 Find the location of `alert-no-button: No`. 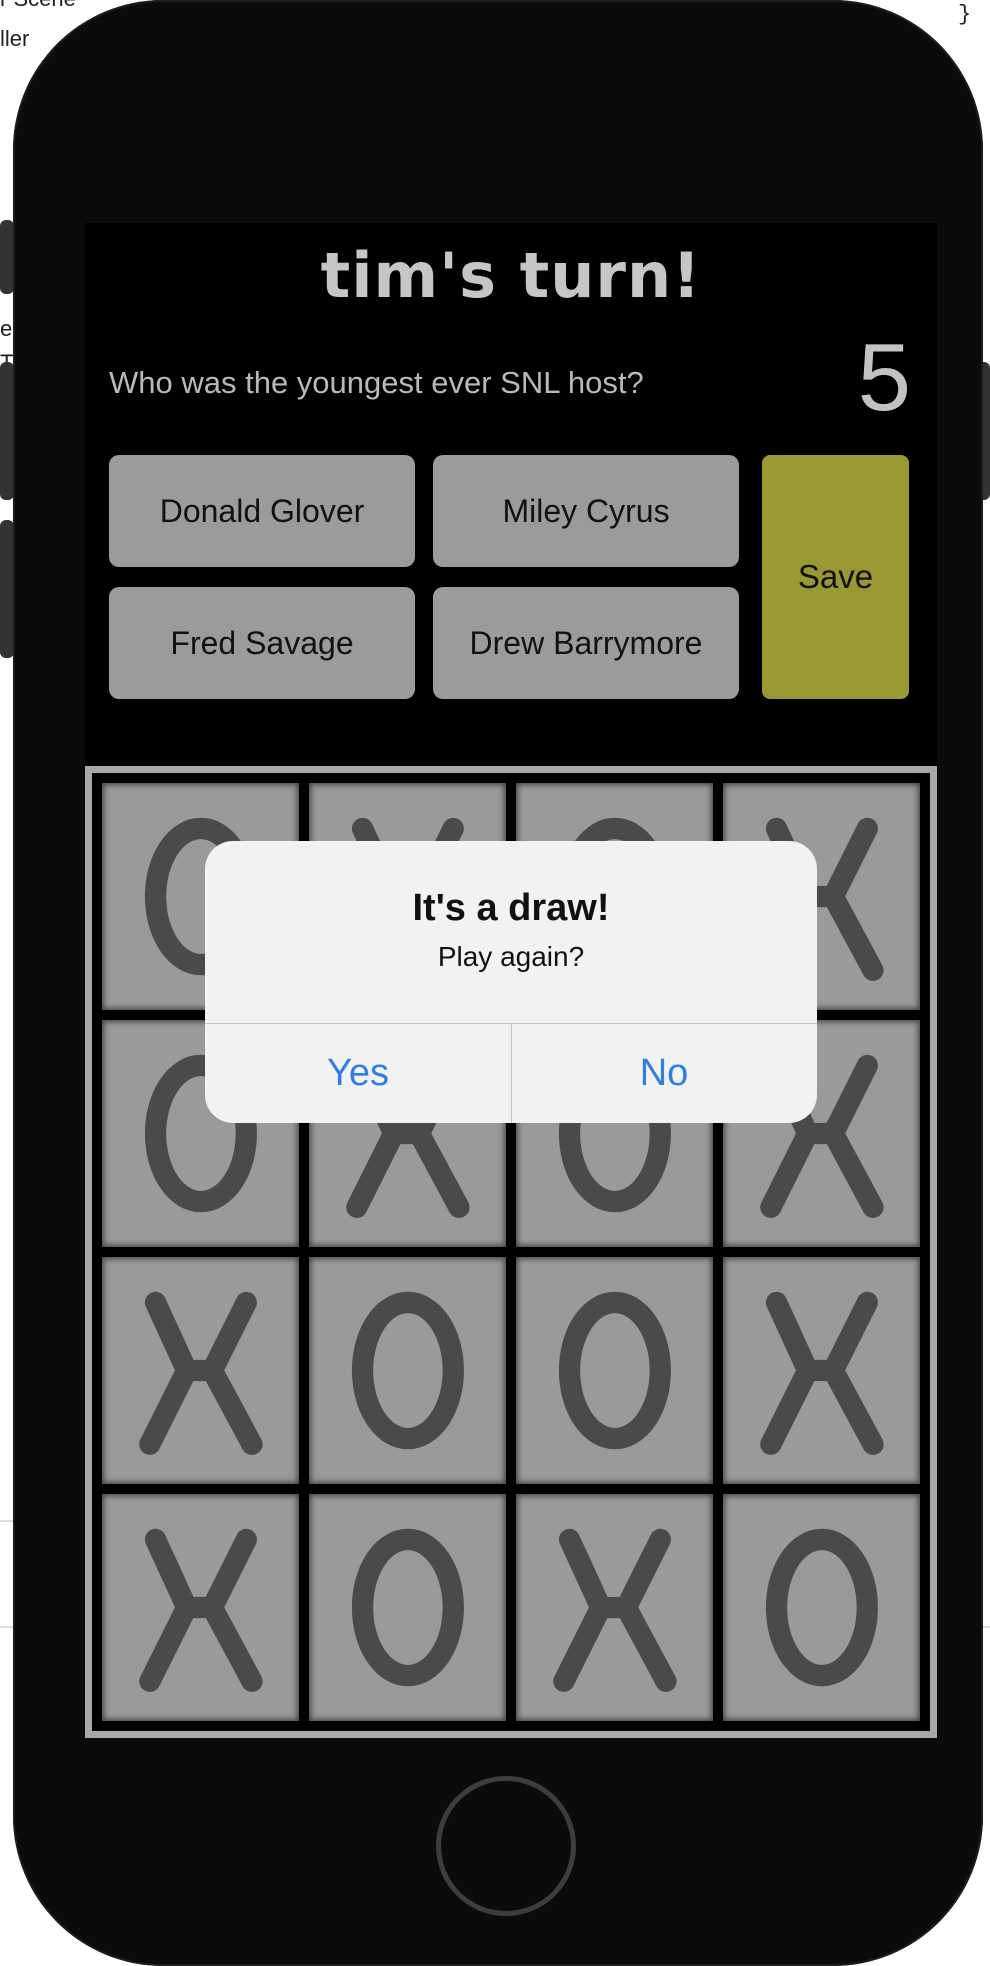

alert-no-button: No is located at coordinates (664, 1073).